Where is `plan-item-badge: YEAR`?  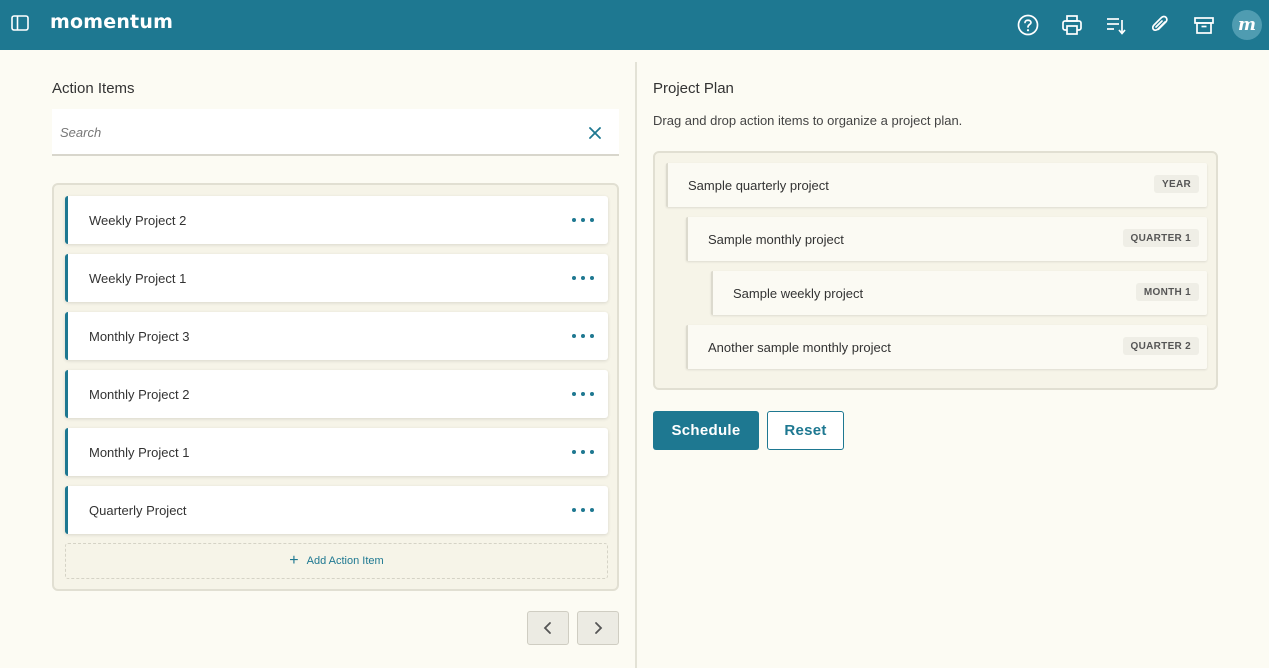 plan-item-badge: YEAR is located at coordinates (1176, 184).